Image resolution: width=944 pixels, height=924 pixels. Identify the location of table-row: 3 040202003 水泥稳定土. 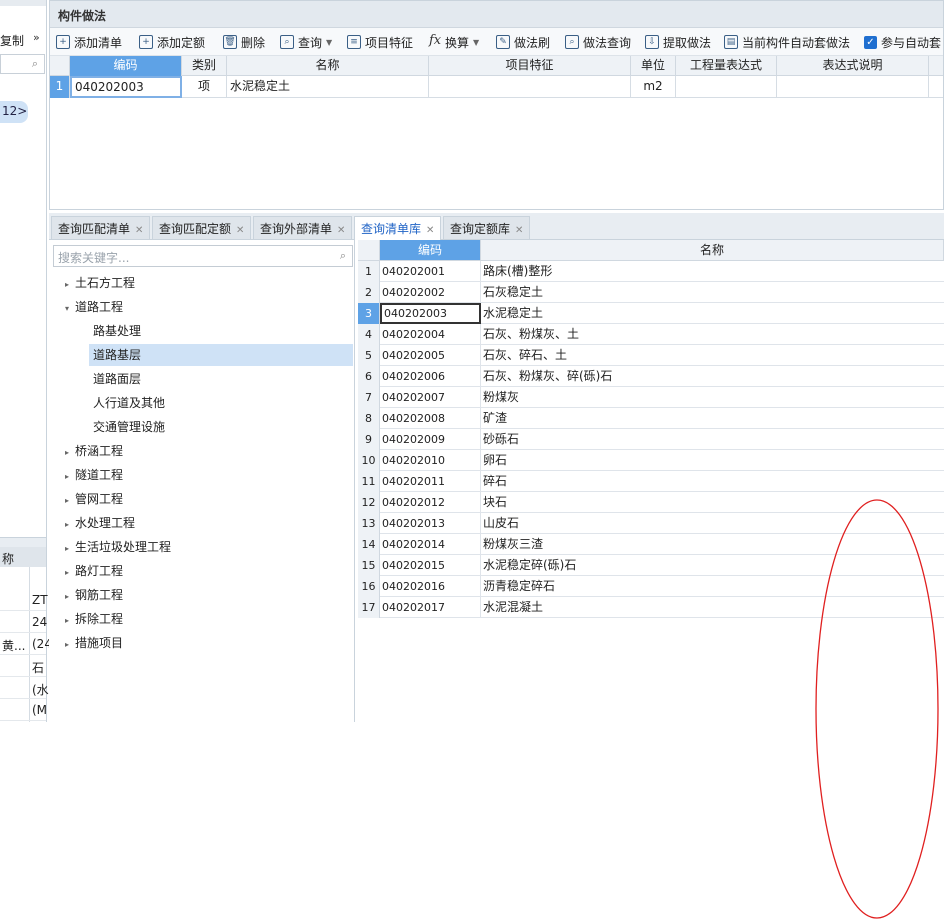
(651, 313).